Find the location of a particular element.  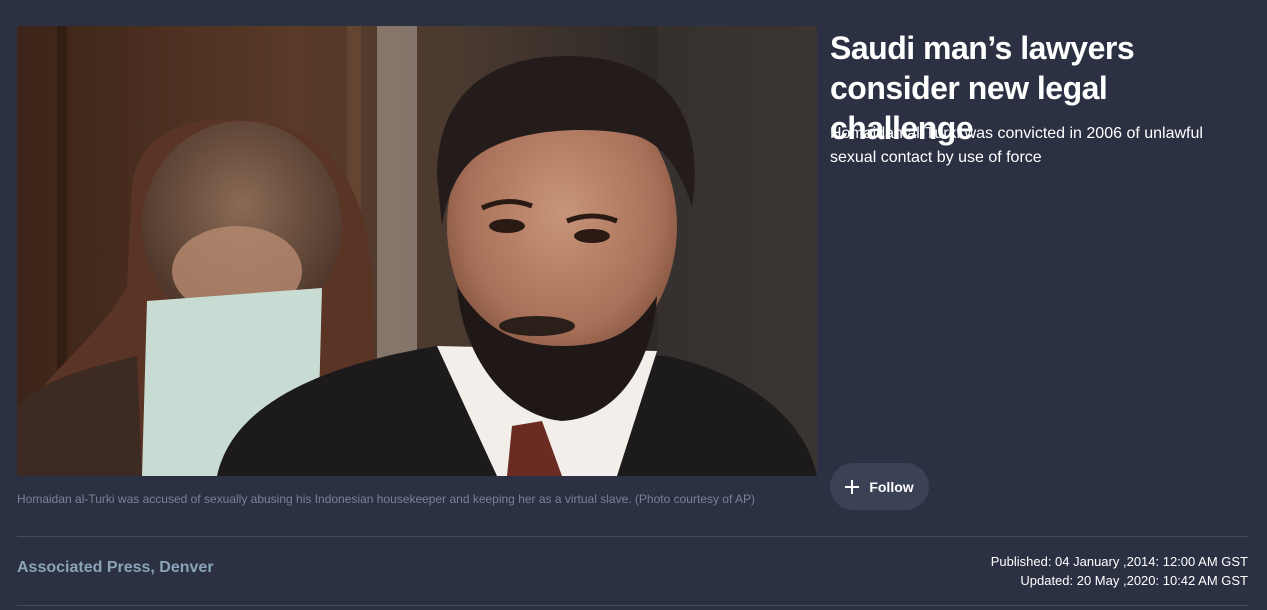

byline: Associated Press, Denver is located at coordinates (115, 568).